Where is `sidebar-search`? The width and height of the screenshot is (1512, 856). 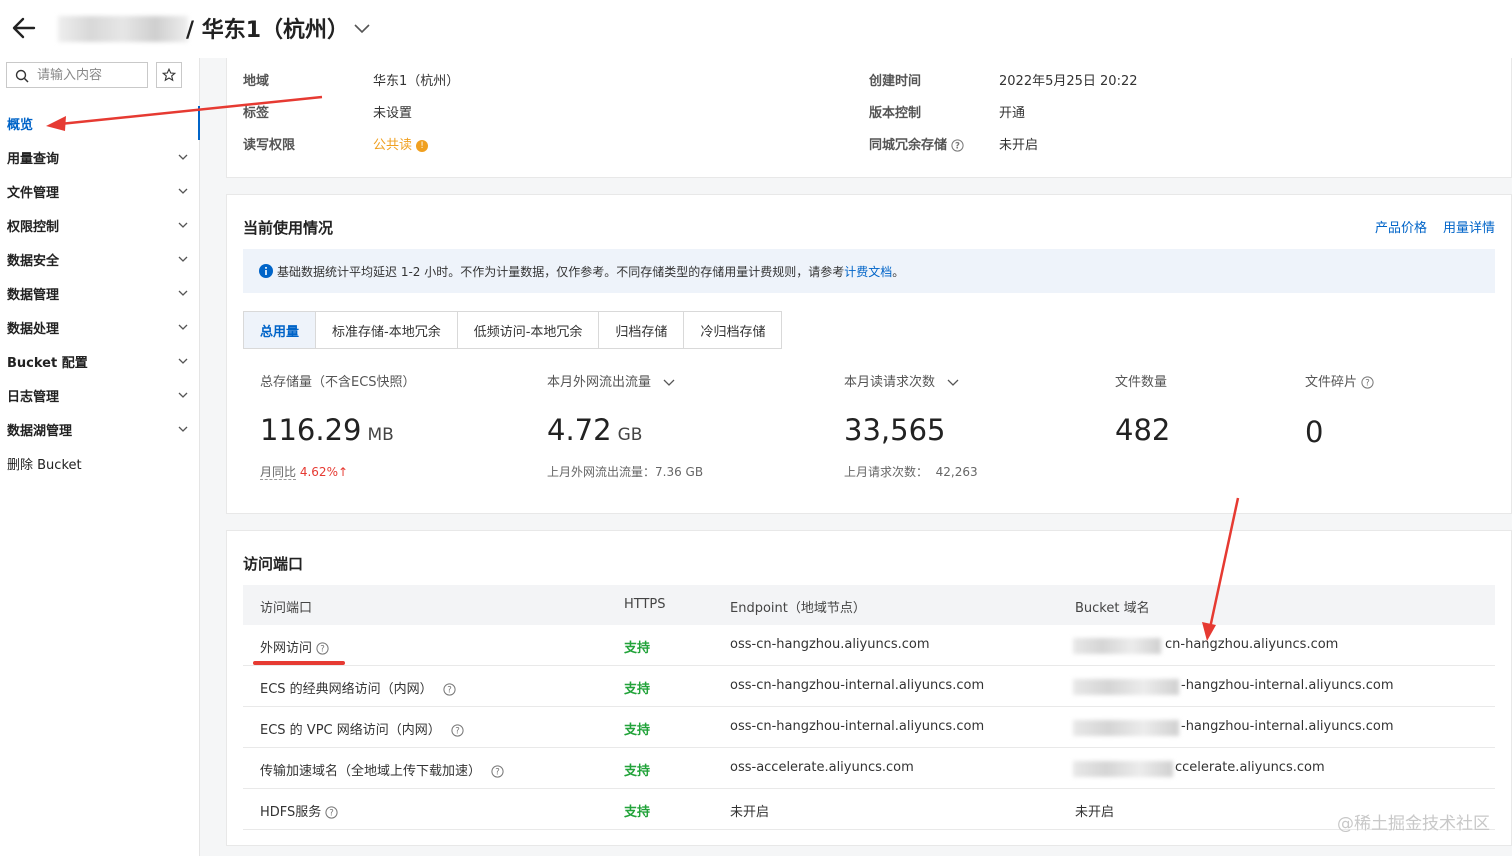 sidebar-search is located at coordinates (77, 75).